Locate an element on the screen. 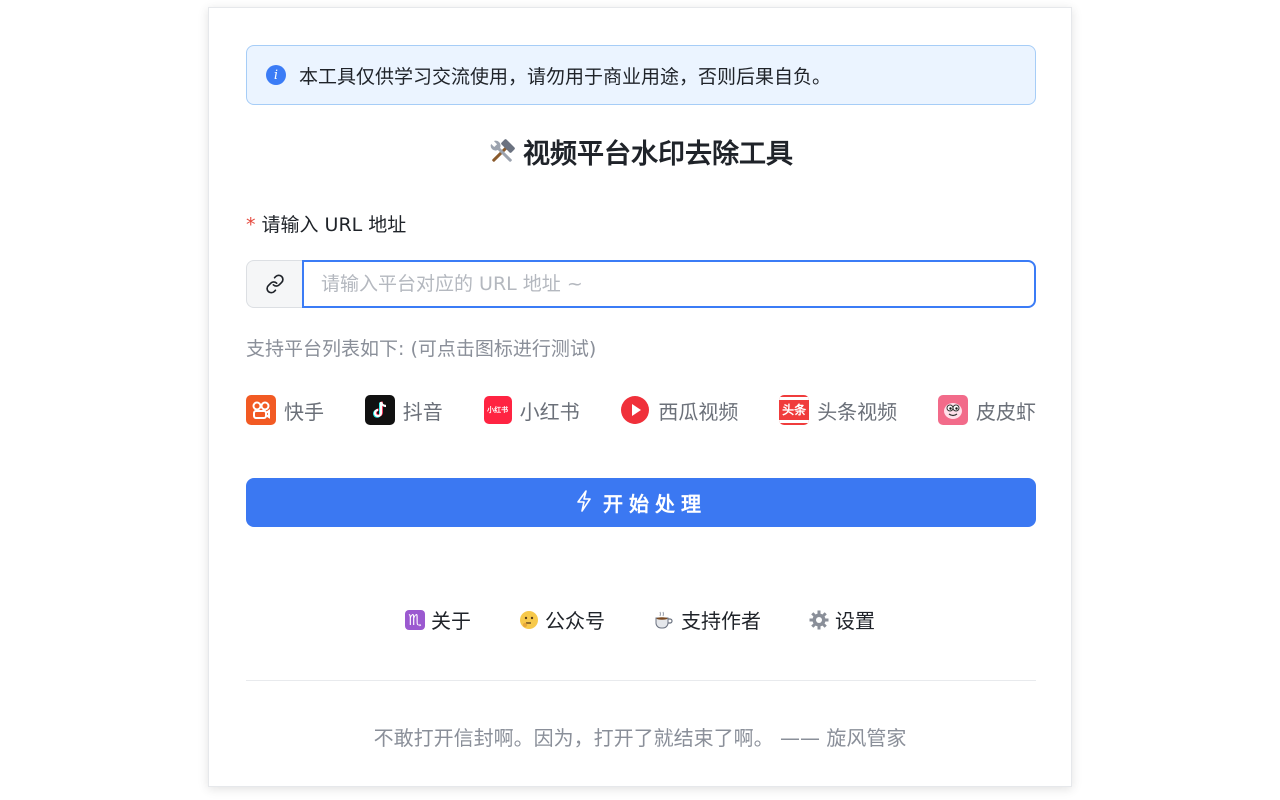  required-mark: * is located at coordinates (251, 225).